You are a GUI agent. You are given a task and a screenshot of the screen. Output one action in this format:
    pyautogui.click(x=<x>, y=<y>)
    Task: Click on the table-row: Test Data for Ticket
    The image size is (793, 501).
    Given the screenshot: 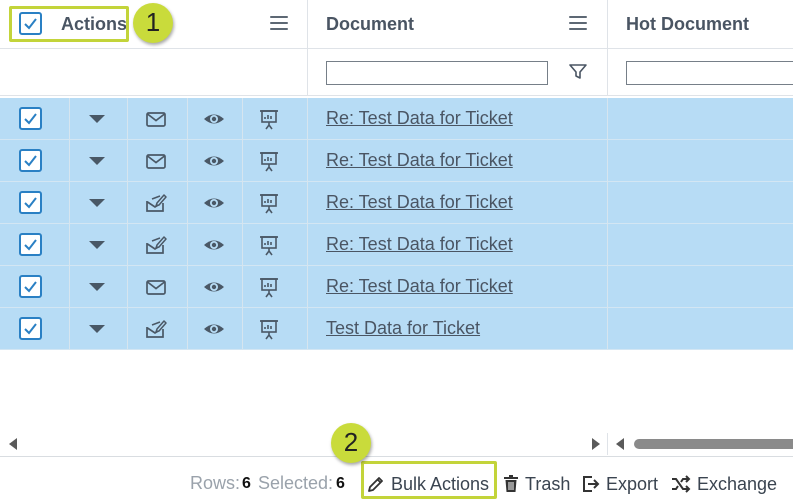 What is the action you would take?
    pyautogui.click(x=396, y=329)
    